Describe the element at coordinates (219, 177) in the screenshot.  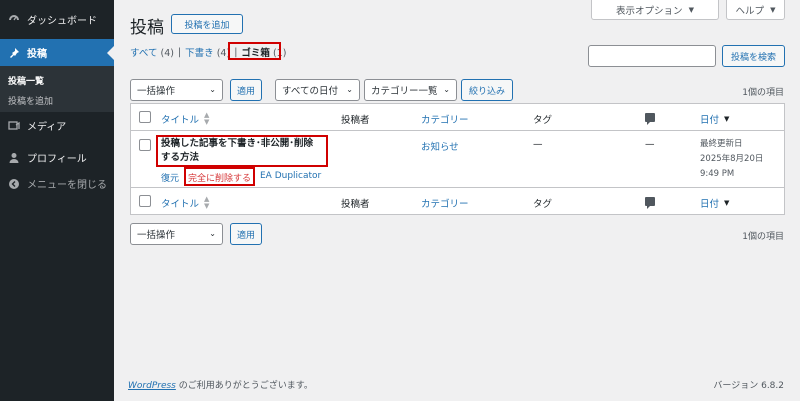
I see `delete-permanently-link: 完全に削除する` at that location.